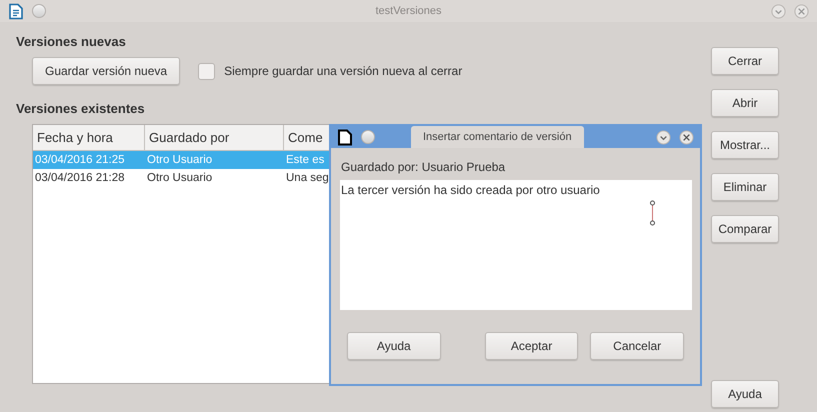 This screenshot has width=817, height=412. I want to click on table-cell-text: Una seg, so click(307, 178).